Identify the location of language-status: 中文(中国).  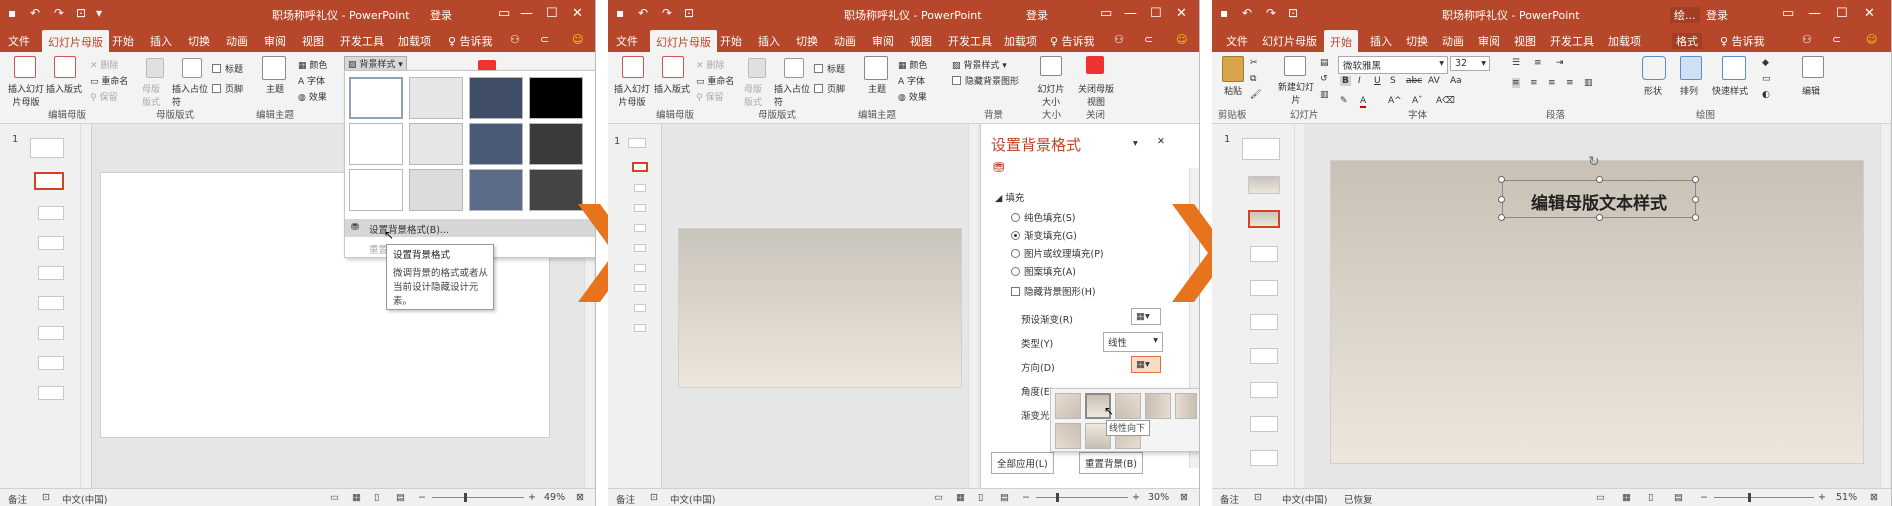
(84, 499).